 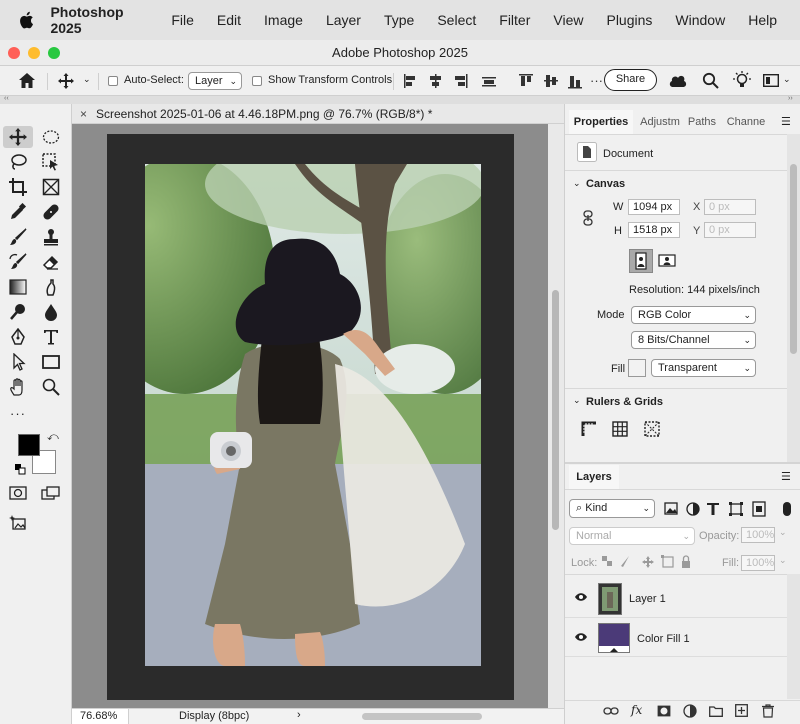 What do you see at coordinates (786, 476) in the screenshot?
I see `layers-panel-menu-icon: ☰` at bounding box center [786, 476].